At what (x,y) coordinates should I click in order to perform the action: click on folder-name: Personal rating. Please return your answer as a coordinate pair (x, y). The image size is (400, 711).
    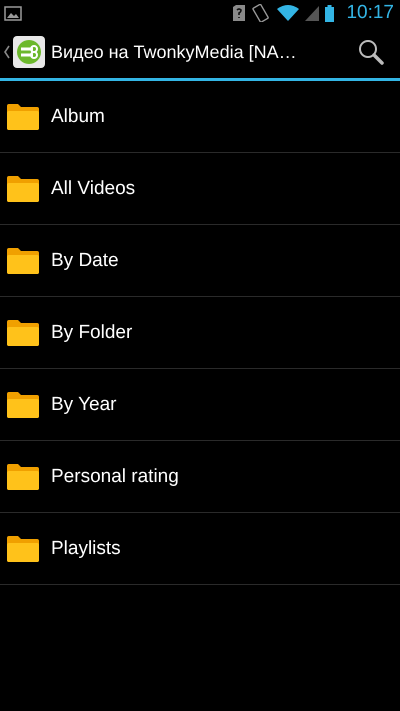
    Looking at the image, I should click on (115, 477).